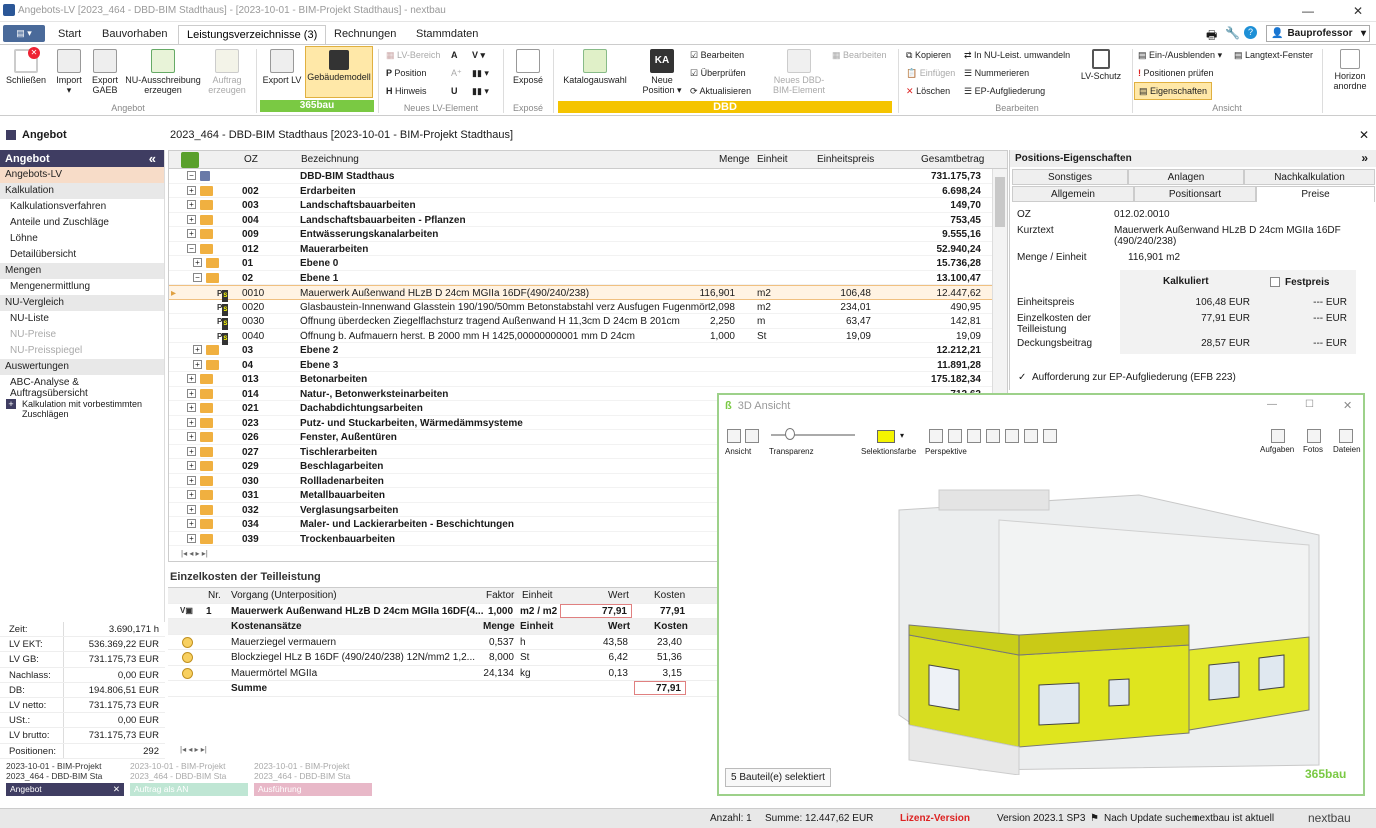  What do you see at coordinates (1186, 177) in the screenshot?
I see `tab-anlagen: Anlagen` at bounding box center [1186, 177].